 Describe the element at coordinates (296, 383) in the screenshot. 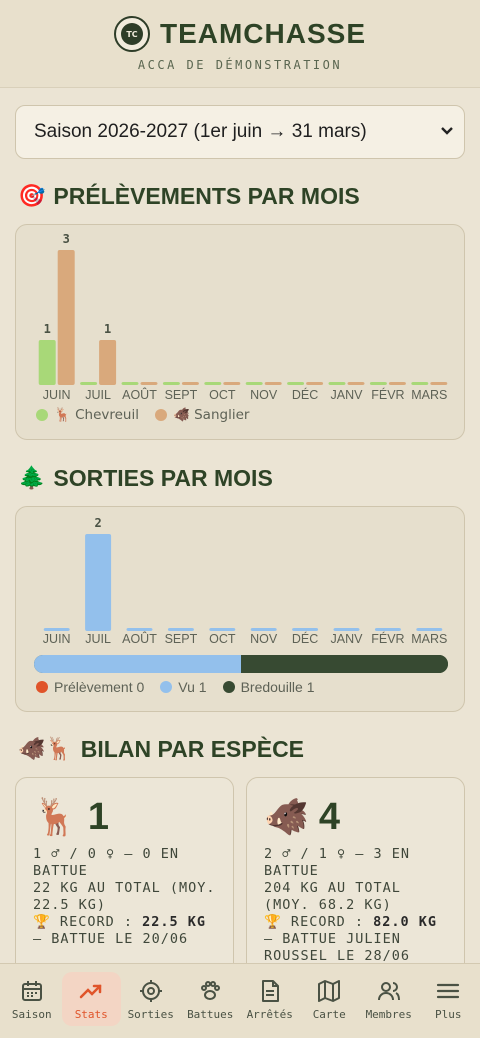

I see `bar-chevreuil-dec` at that location.